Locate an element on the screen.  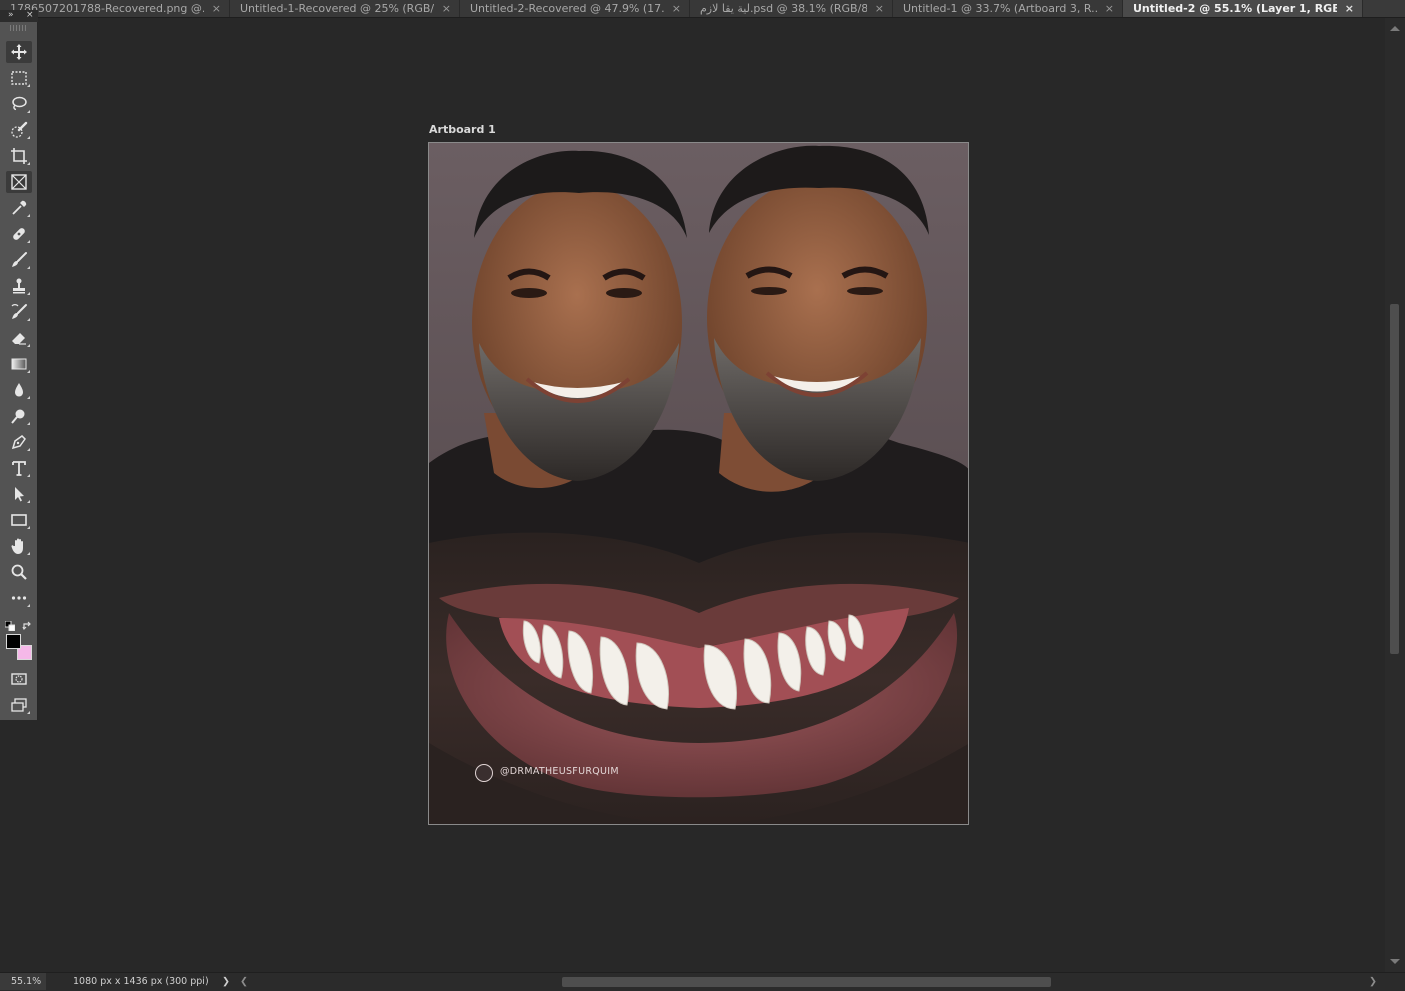
type-icon is located at coordinates (19, 468).